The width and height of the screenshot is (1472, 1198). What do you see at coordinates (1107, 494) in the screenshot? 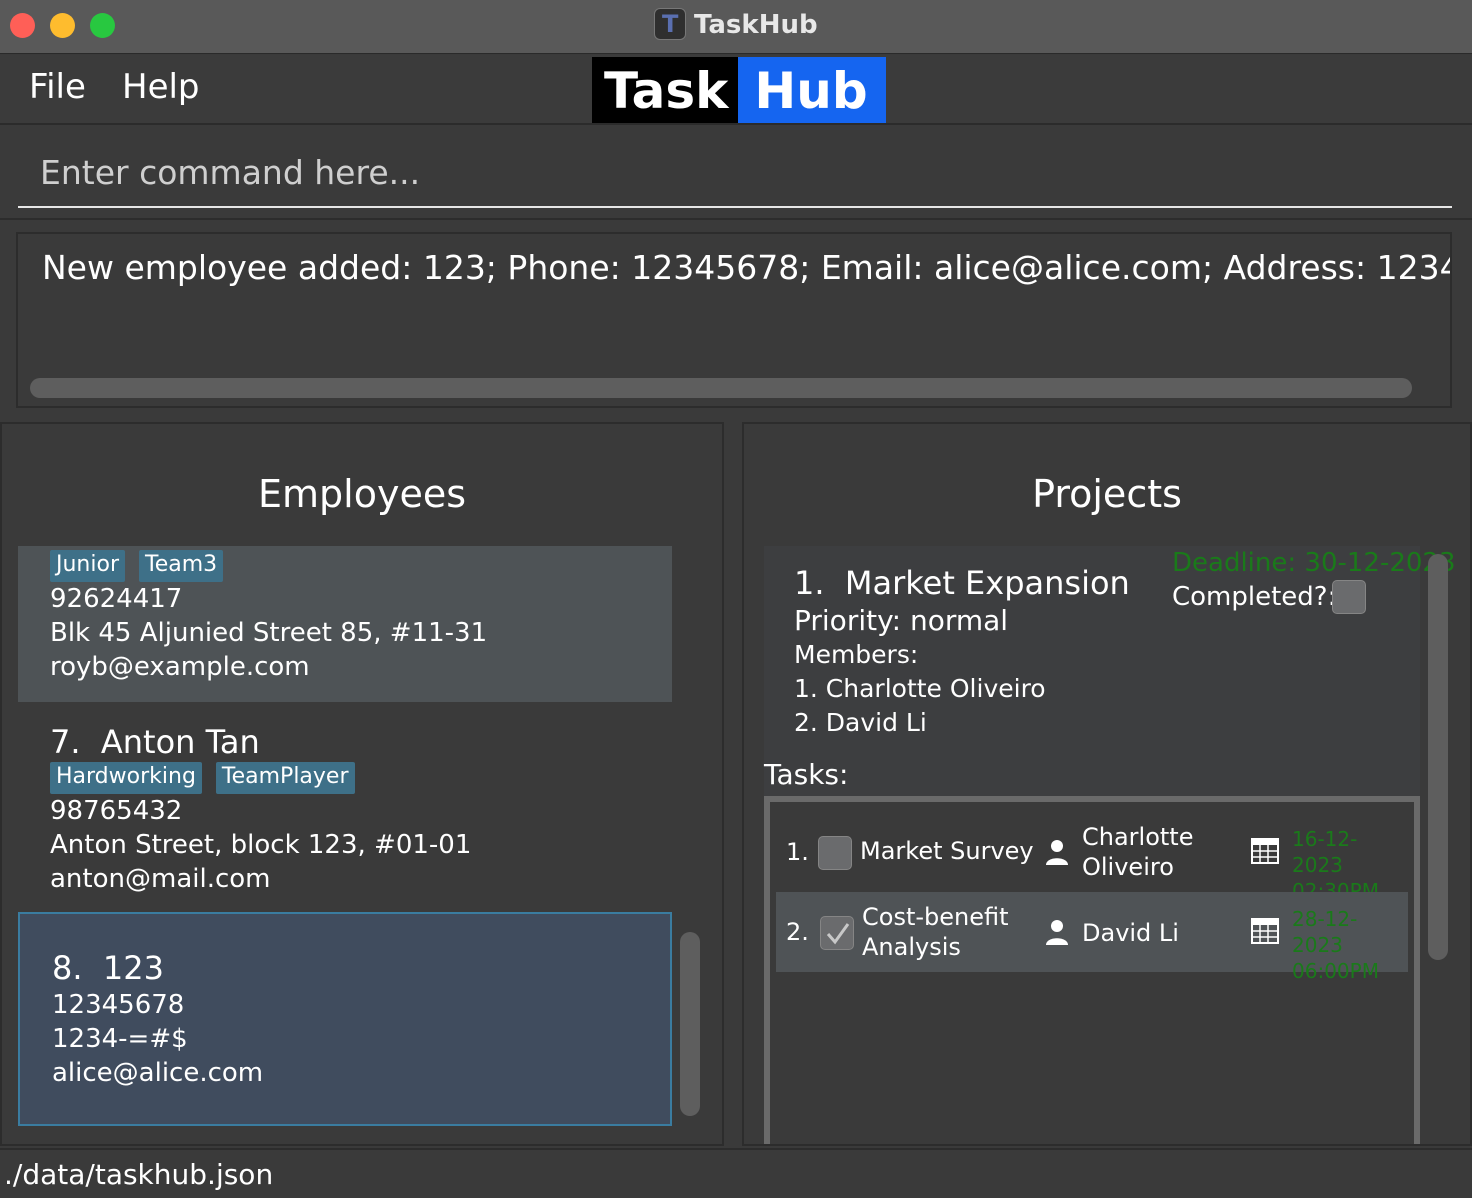
I see `projects-title: Projects` at bounding box center [1107, 494].